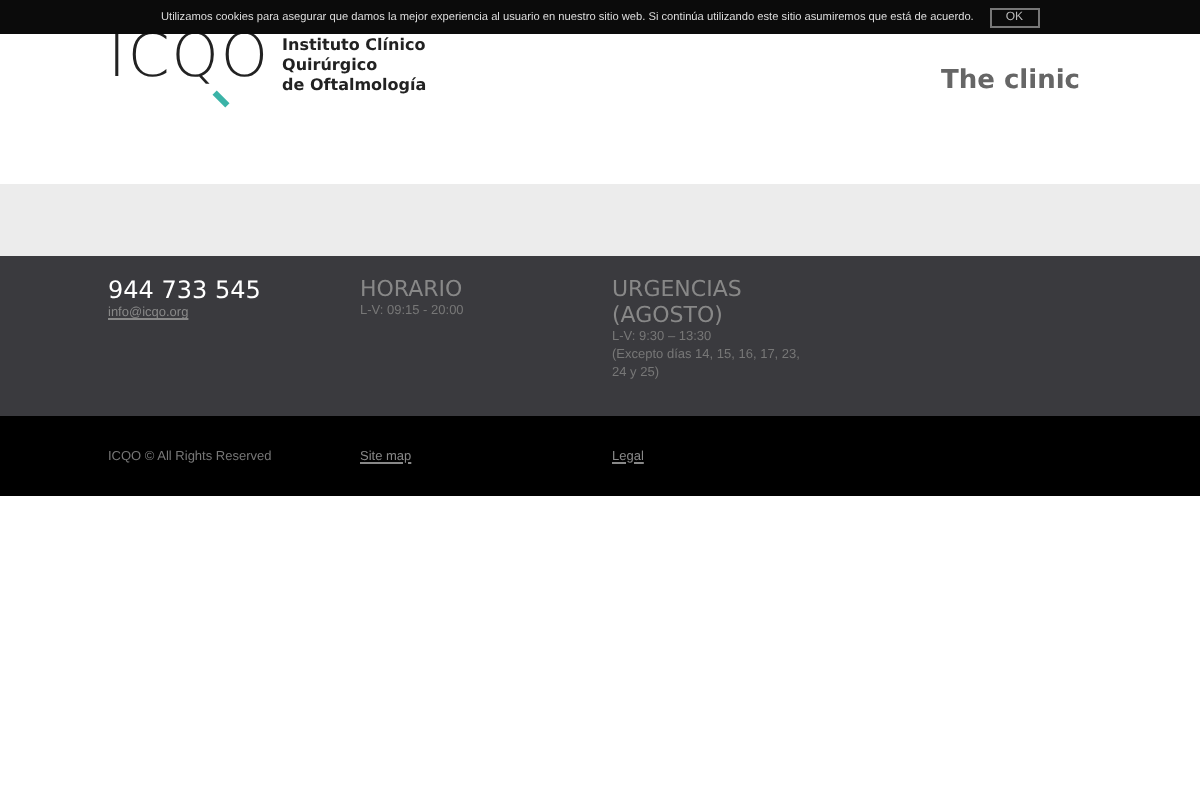  What do you see at coordinates (185, 290) in the screenshot?
I see `phone-number: 944 733 545` at bounding box center [185, 290].